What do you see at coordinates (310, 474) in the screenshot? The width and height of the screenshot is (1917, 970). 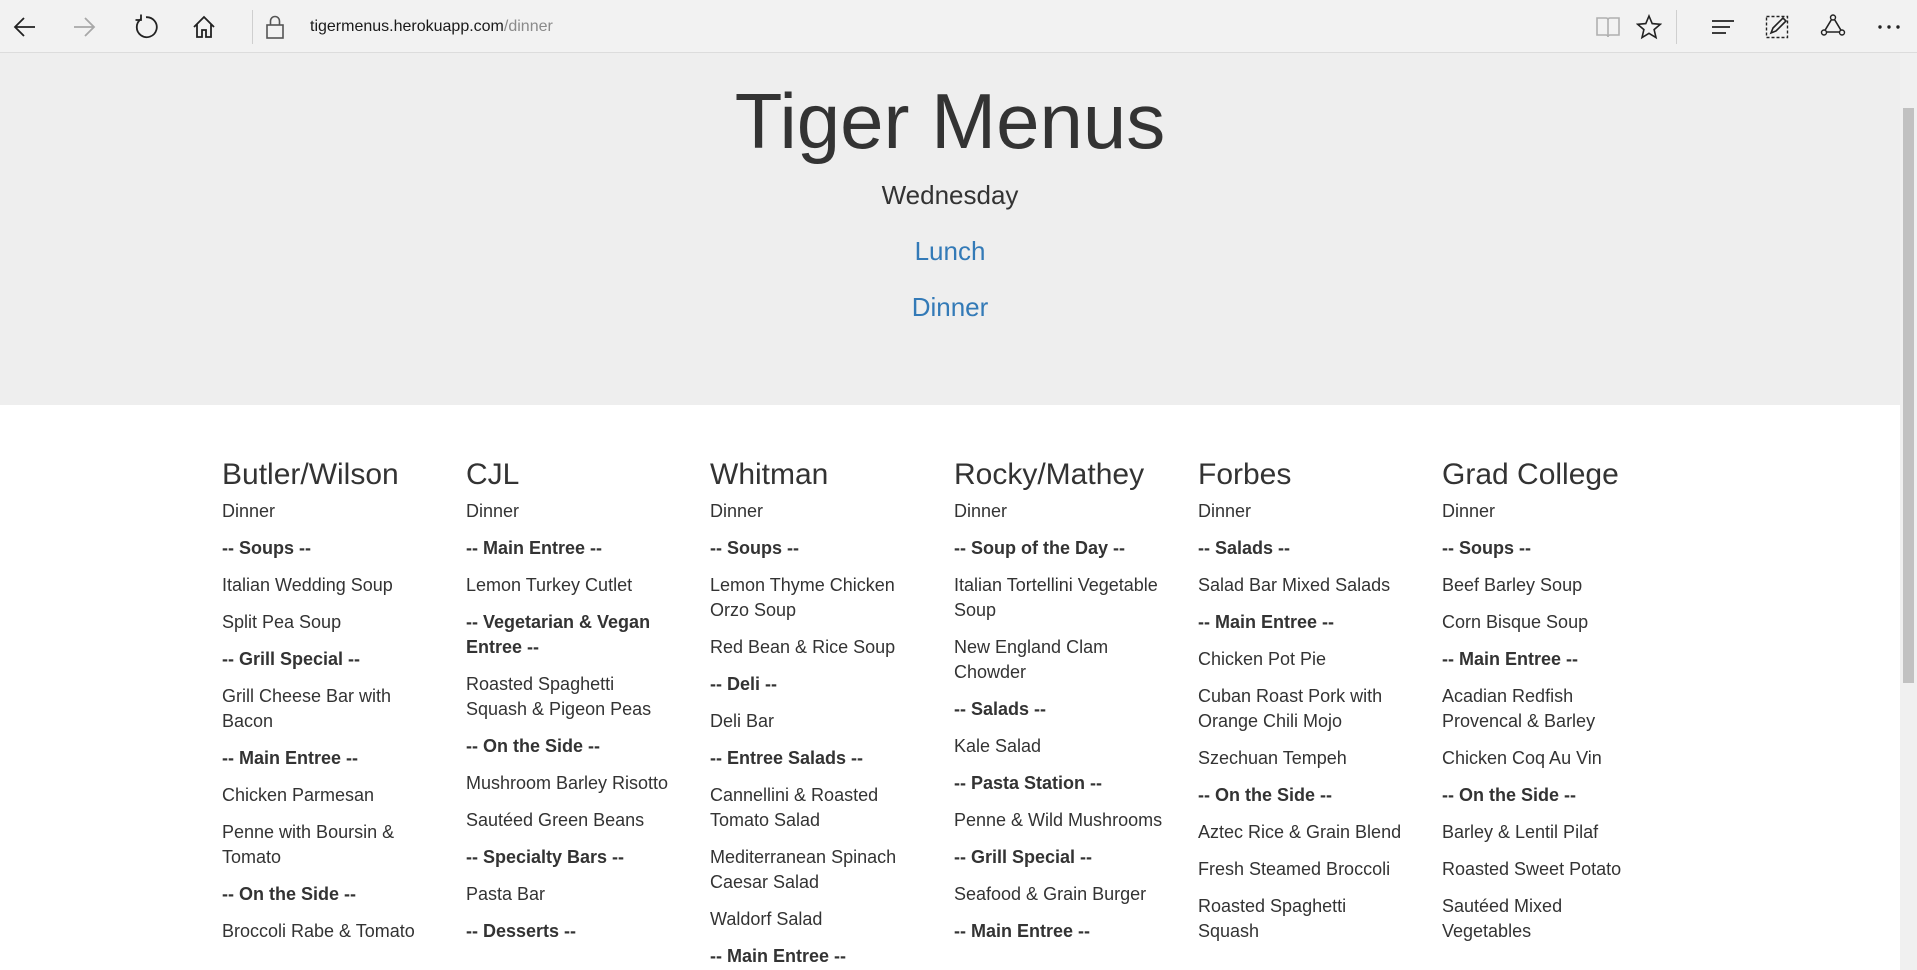 I see `hall-name: Butler/Wilson` at bounding box center [310, 474].